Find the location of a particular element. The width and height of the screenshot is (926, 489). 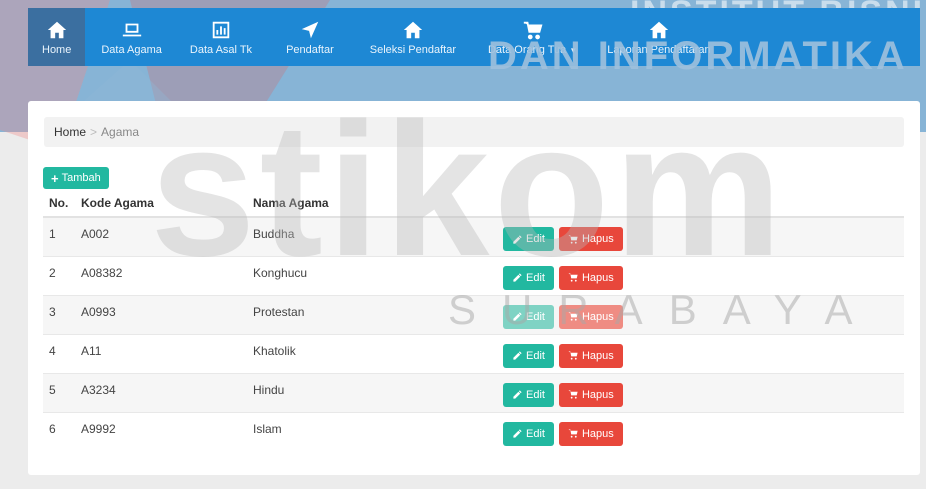

location-arrow-icon is located at coordinates (310, 29).